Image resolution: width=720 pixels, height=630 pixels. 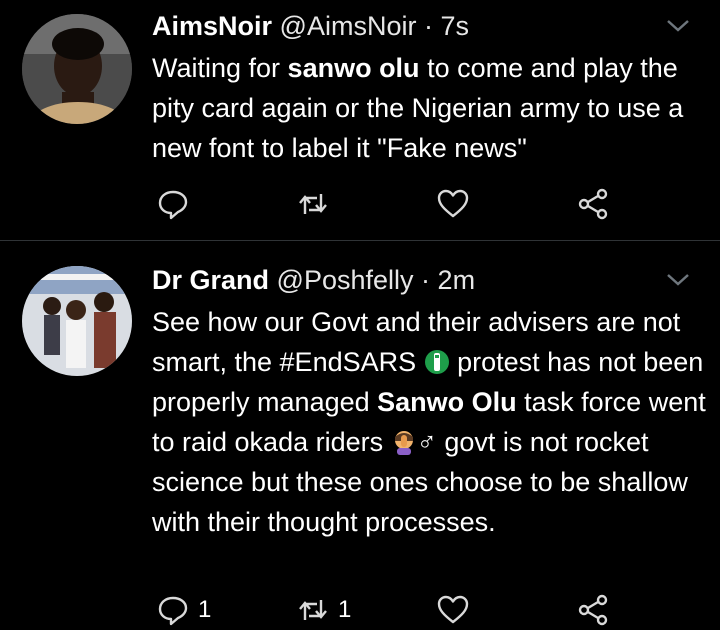 What do you see at coordinates (360, 240) in the screenshot?
I see `tweet-divider` at bounding box center [360, 240].